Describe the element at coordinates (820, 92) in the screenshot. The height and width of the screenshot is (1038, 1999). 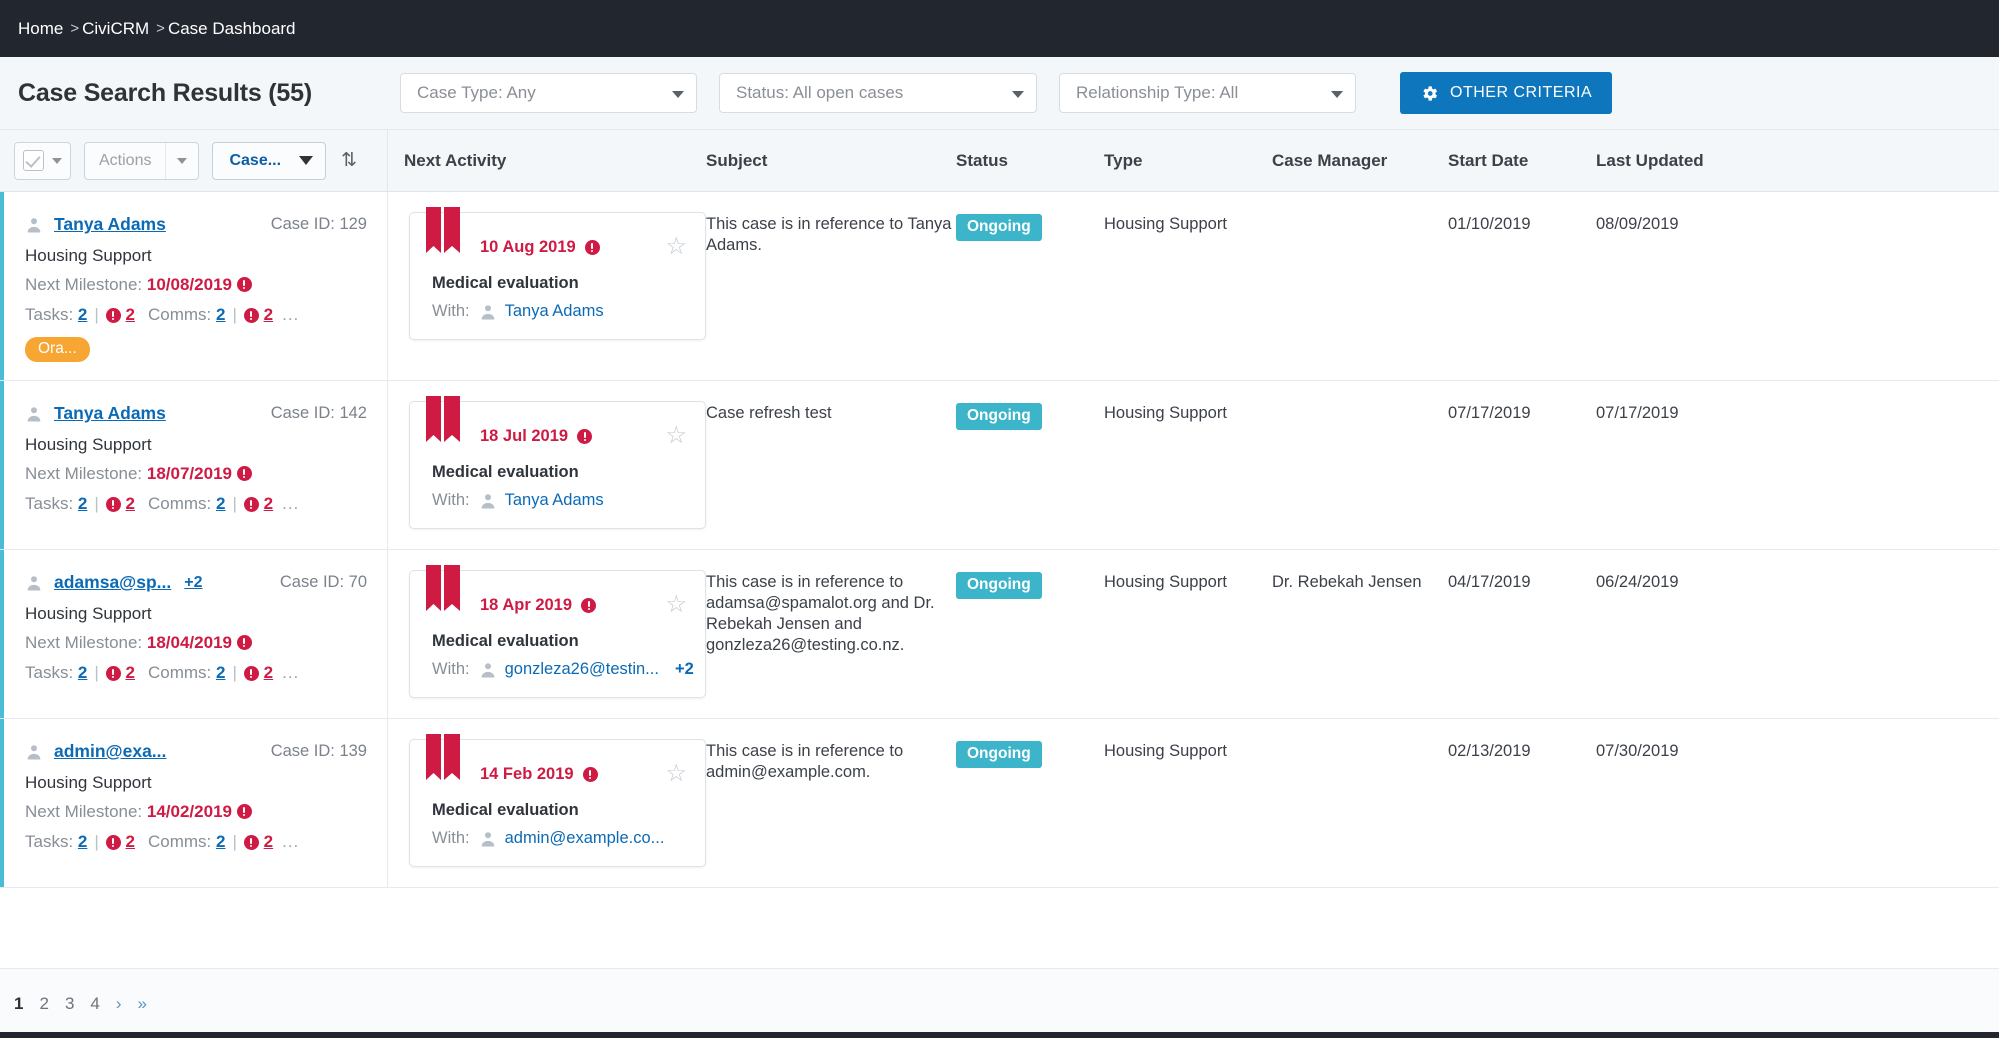
I see `status-value: Status: All open cases` at that location.